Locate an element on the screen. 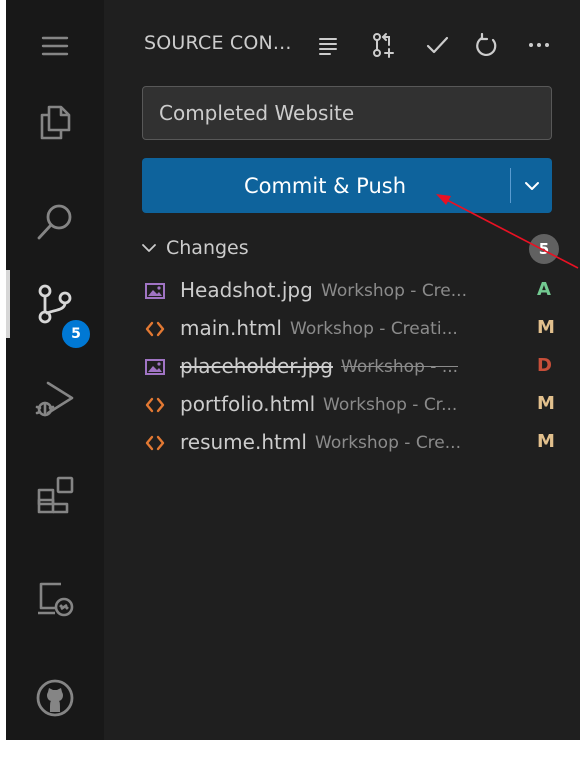 This screenshot has height=761, width=580. list-item: resume.html Workshop - Cre... M is located at coordinates (342, 443).